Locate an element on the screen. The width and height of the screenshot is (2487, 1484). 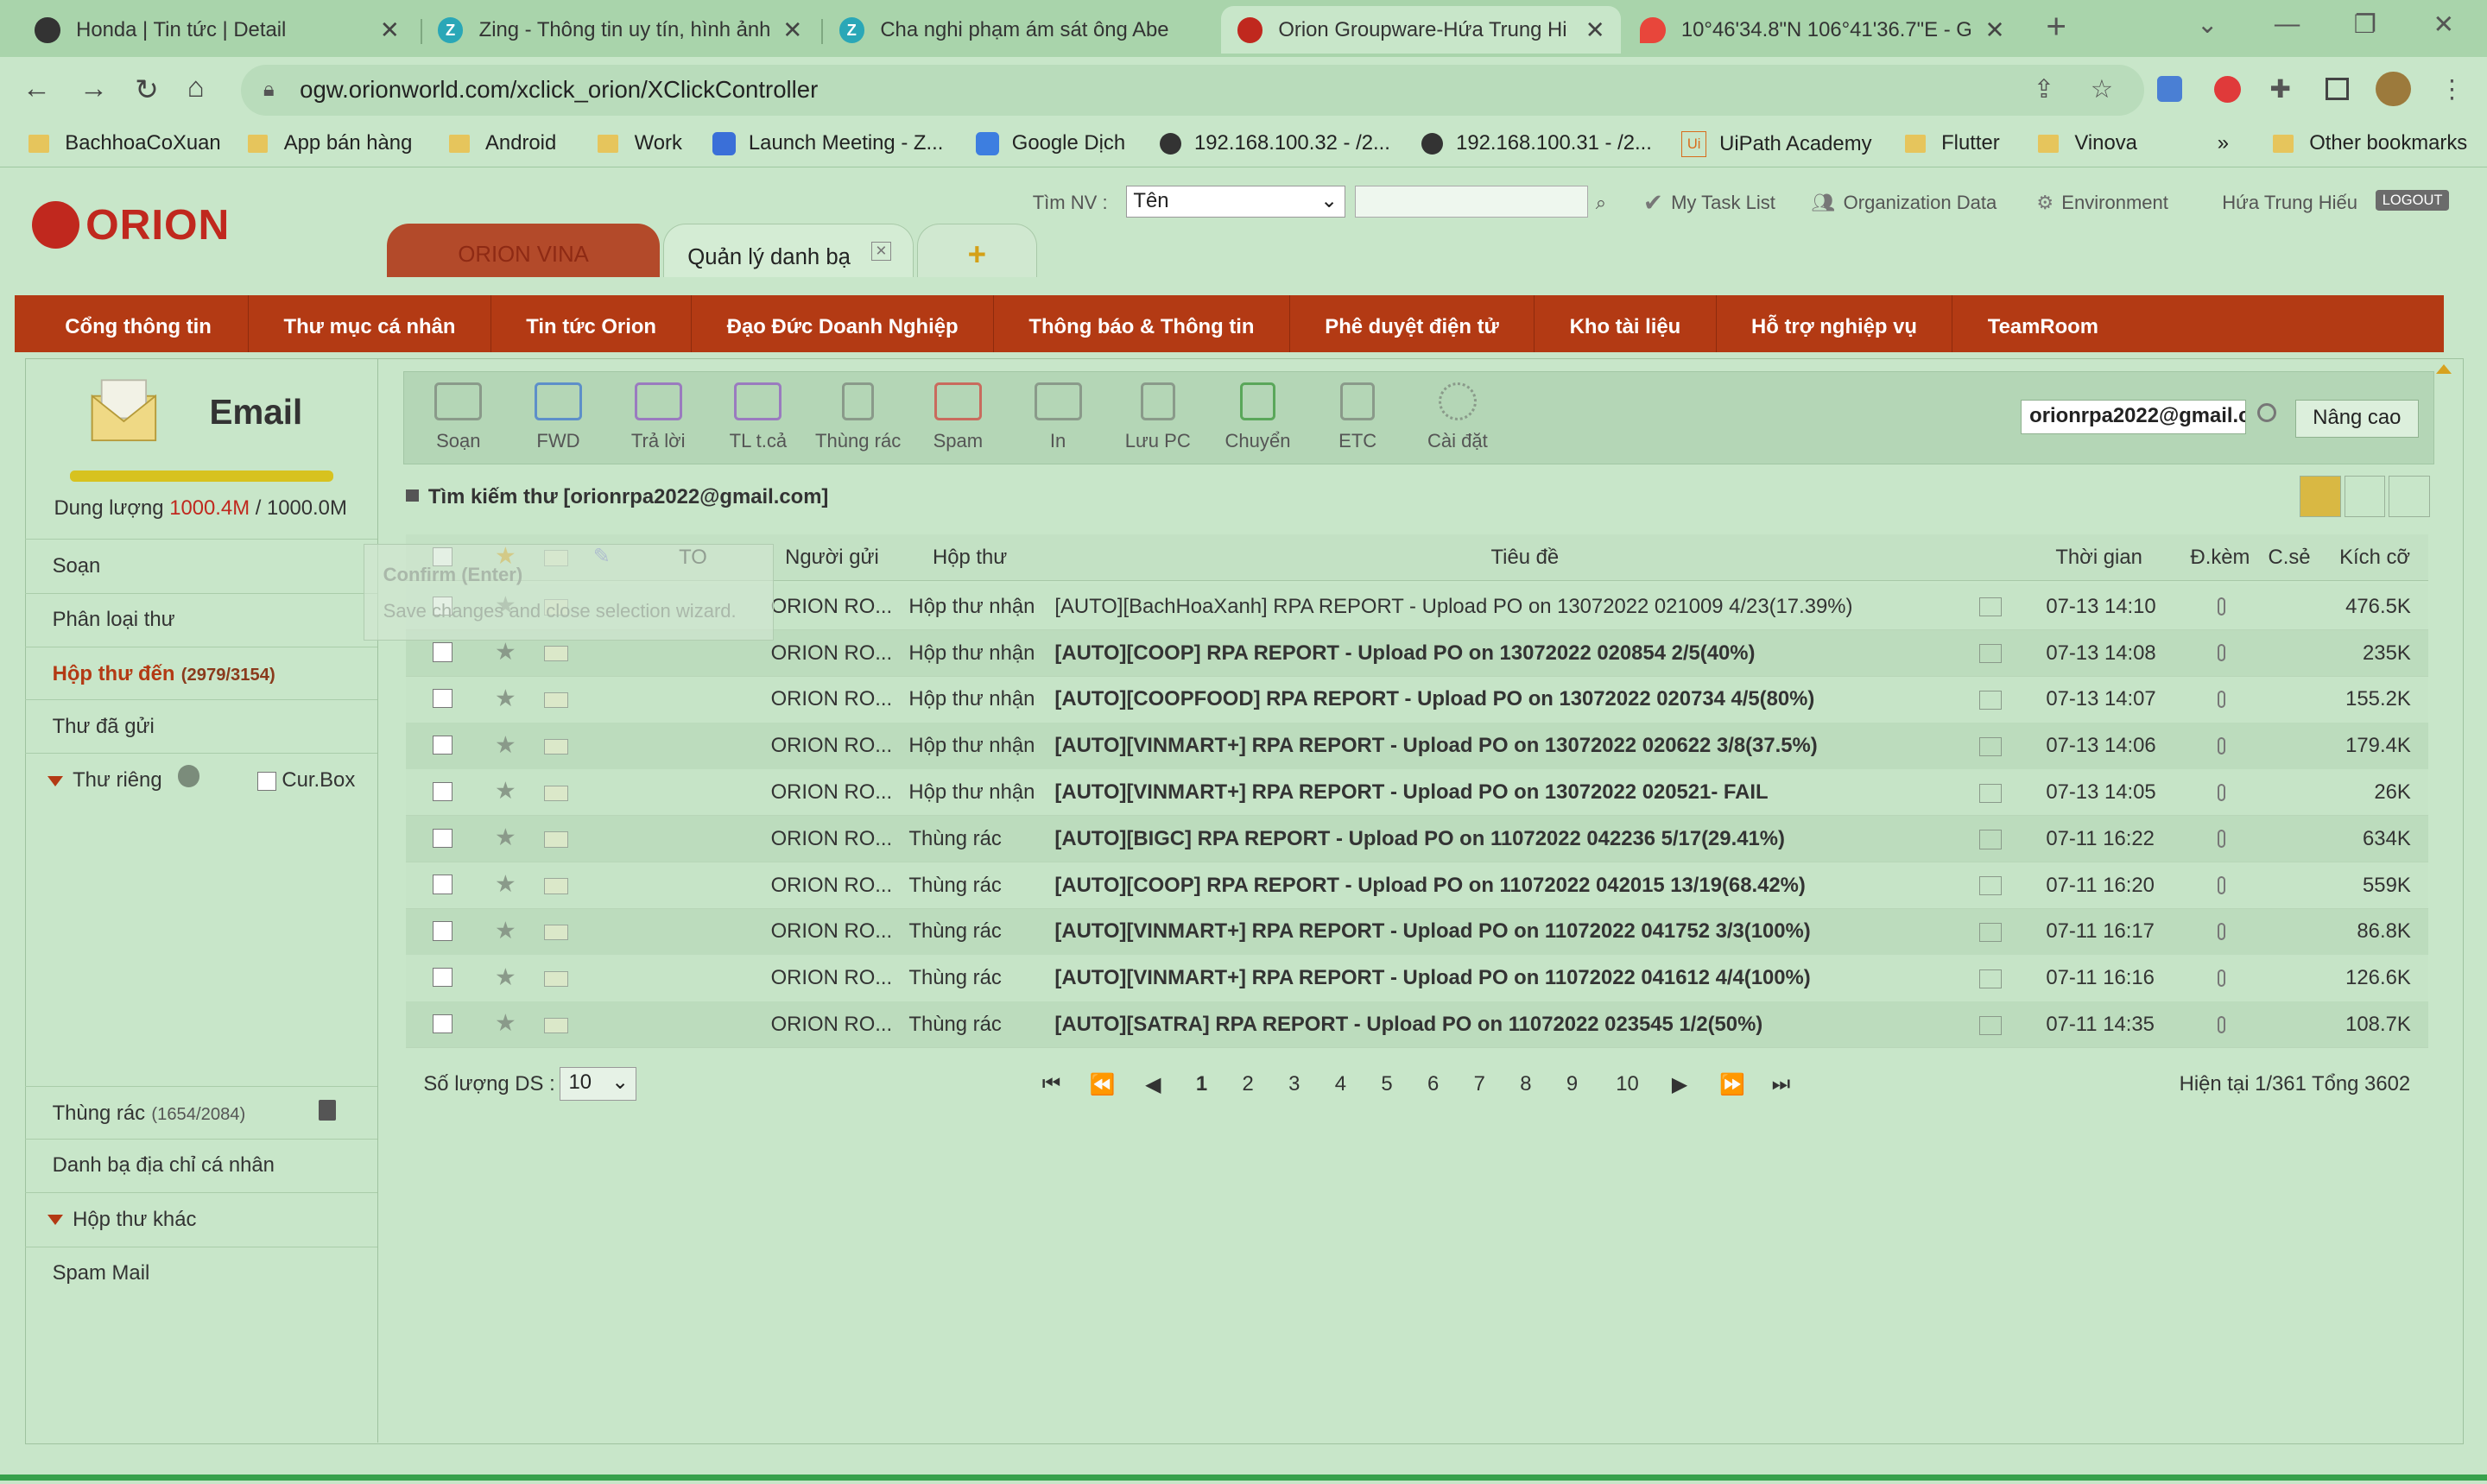
home-icon: ⌂ is located at coordinates (196, 88).